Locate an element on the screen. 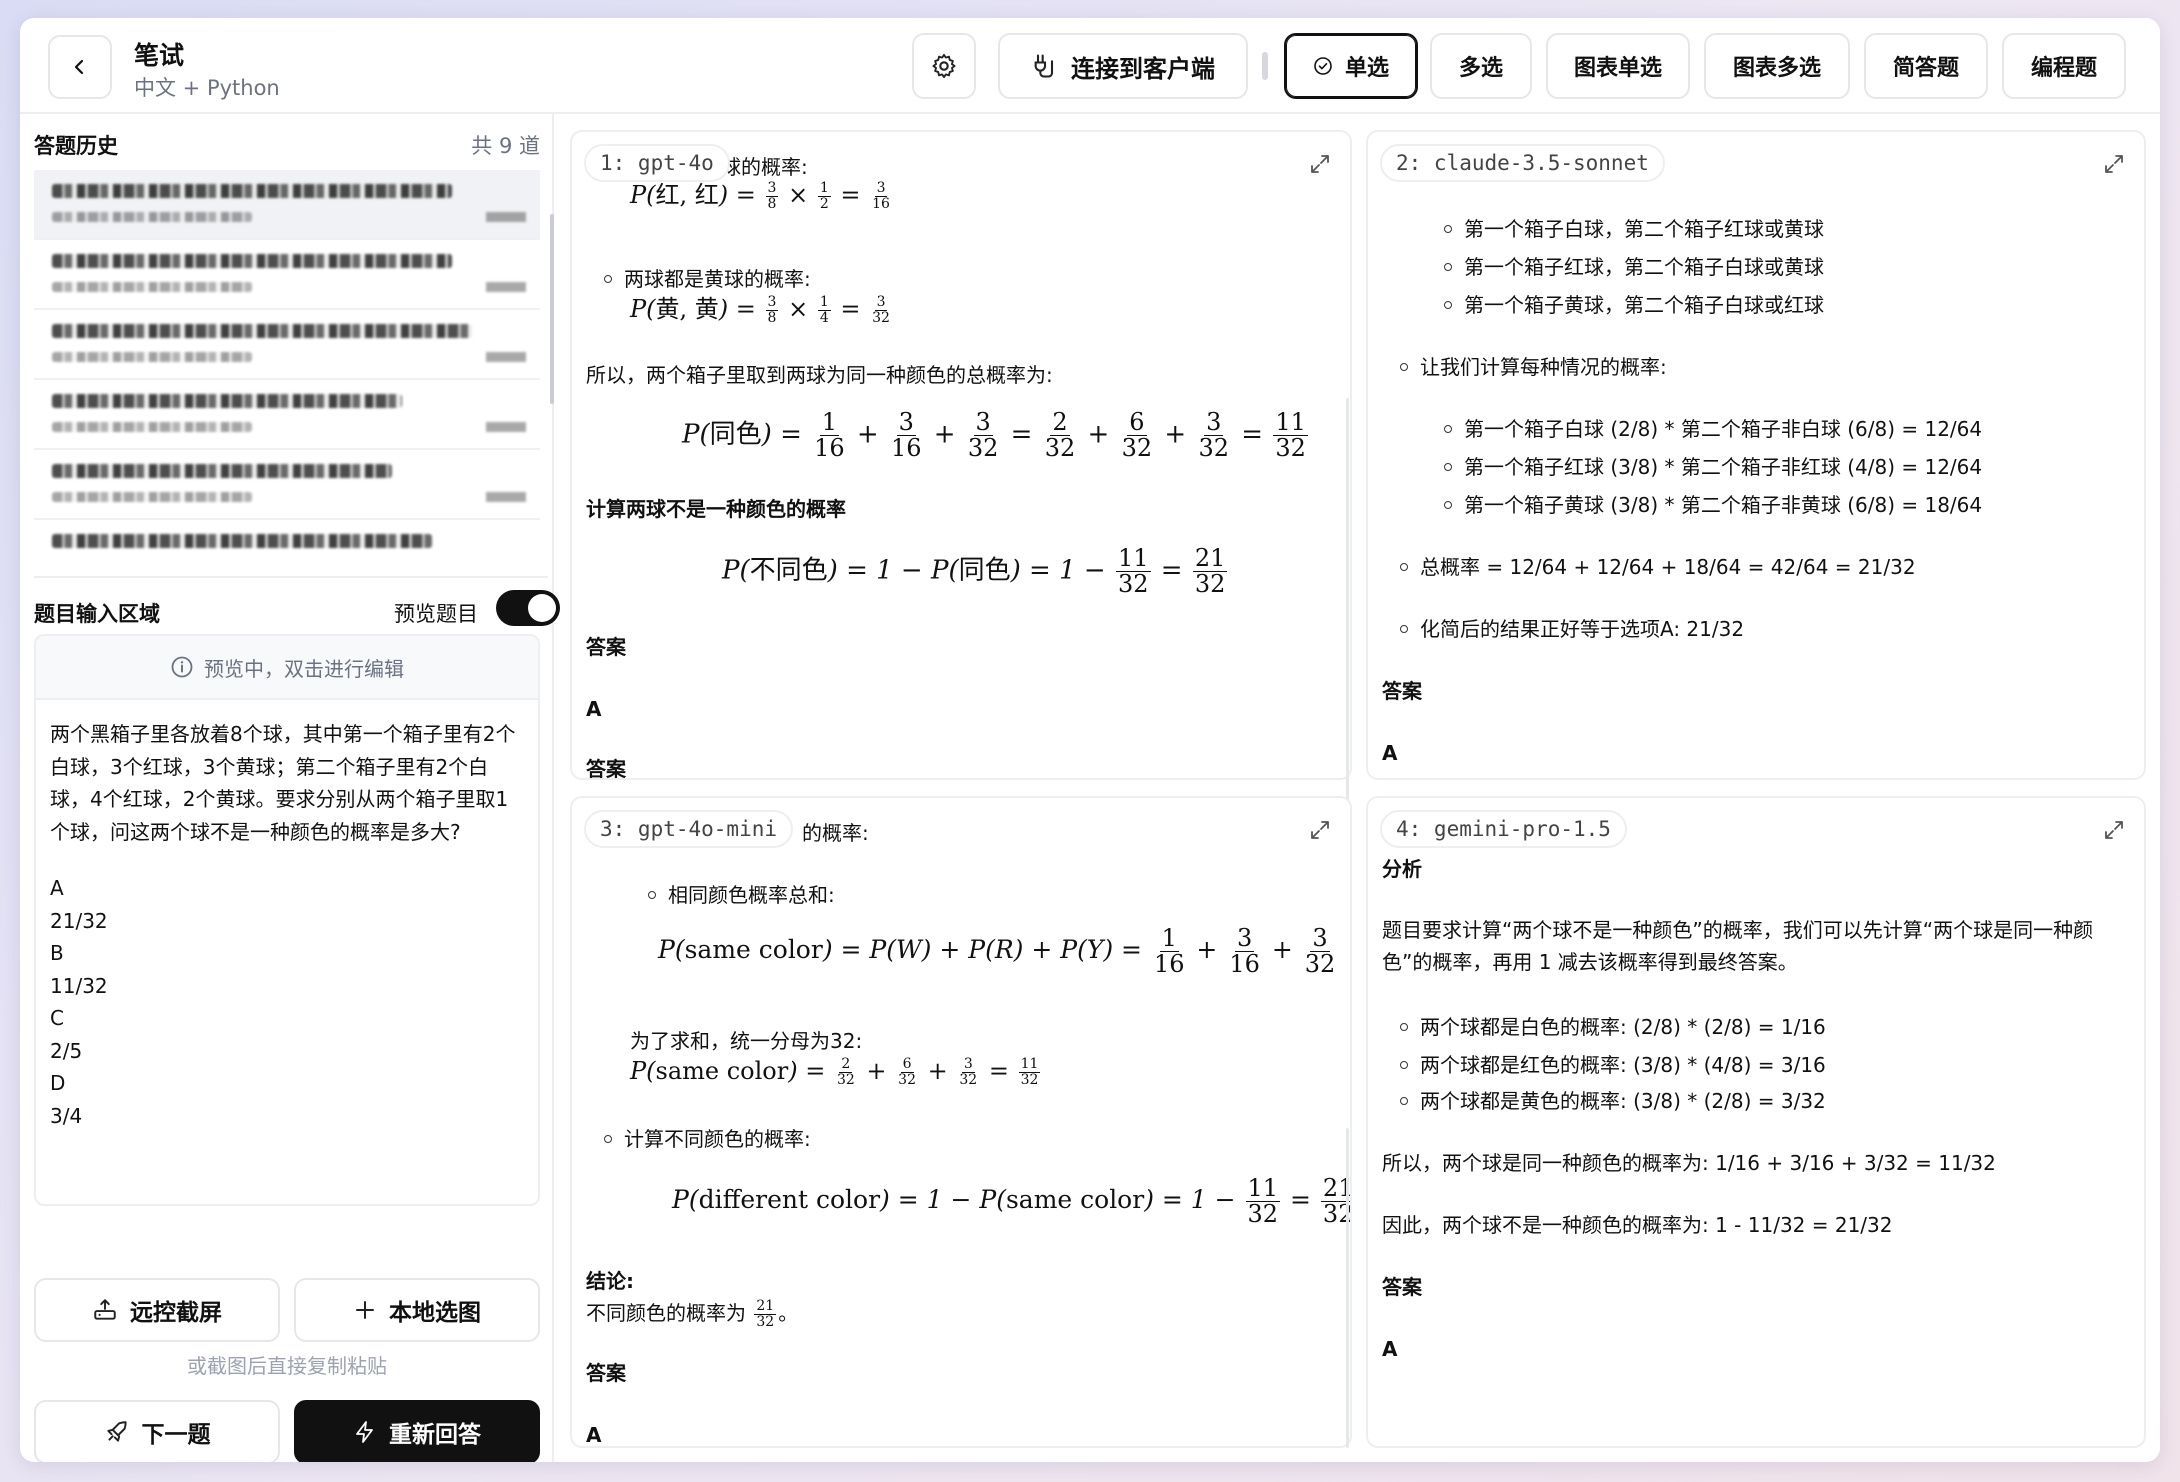 The height and width of the screenshot is (1482, 2180). bullet-line: 第一个箱子黄球 (3/8) * 第二个箱子非黄球 (6/8) = 18/64 is located at coordinates (1713, 505).